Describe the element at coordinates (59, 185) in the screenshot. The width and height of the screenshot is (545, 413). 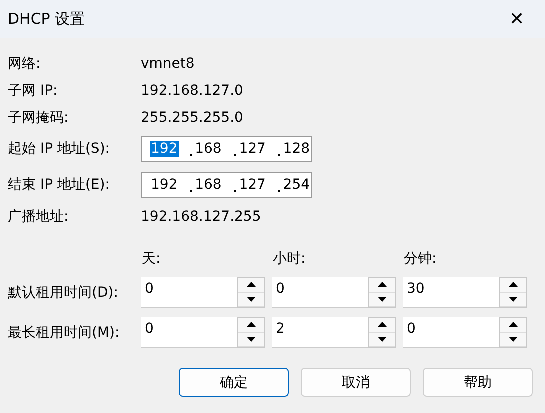
I see `field-label: 结束 IP 地址(E):` at that location.